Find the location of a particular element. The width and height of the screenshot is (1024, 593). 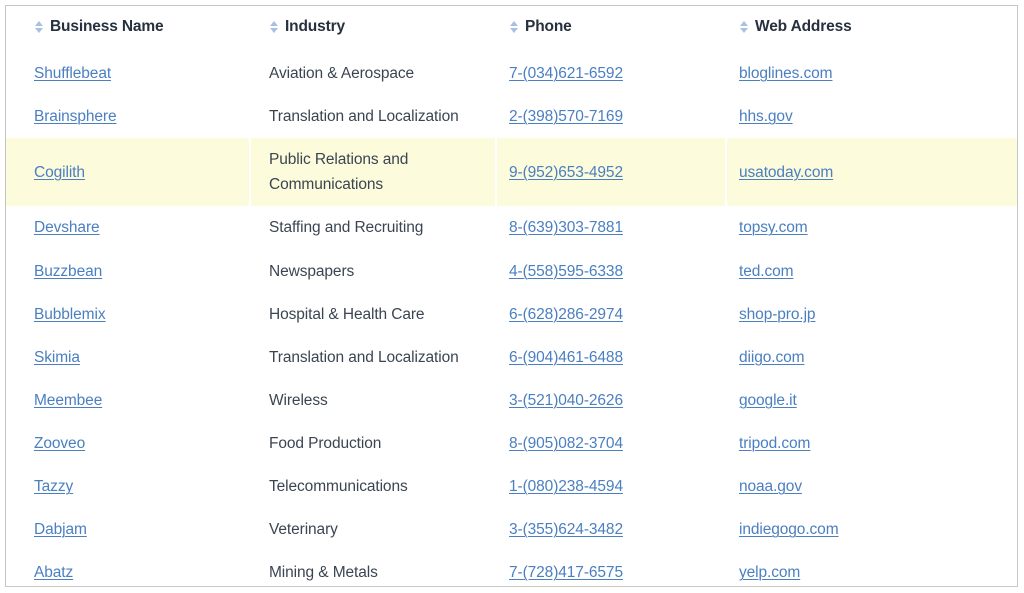

business-name-cell: Shufflebeat is located at coordinates (128, 74).